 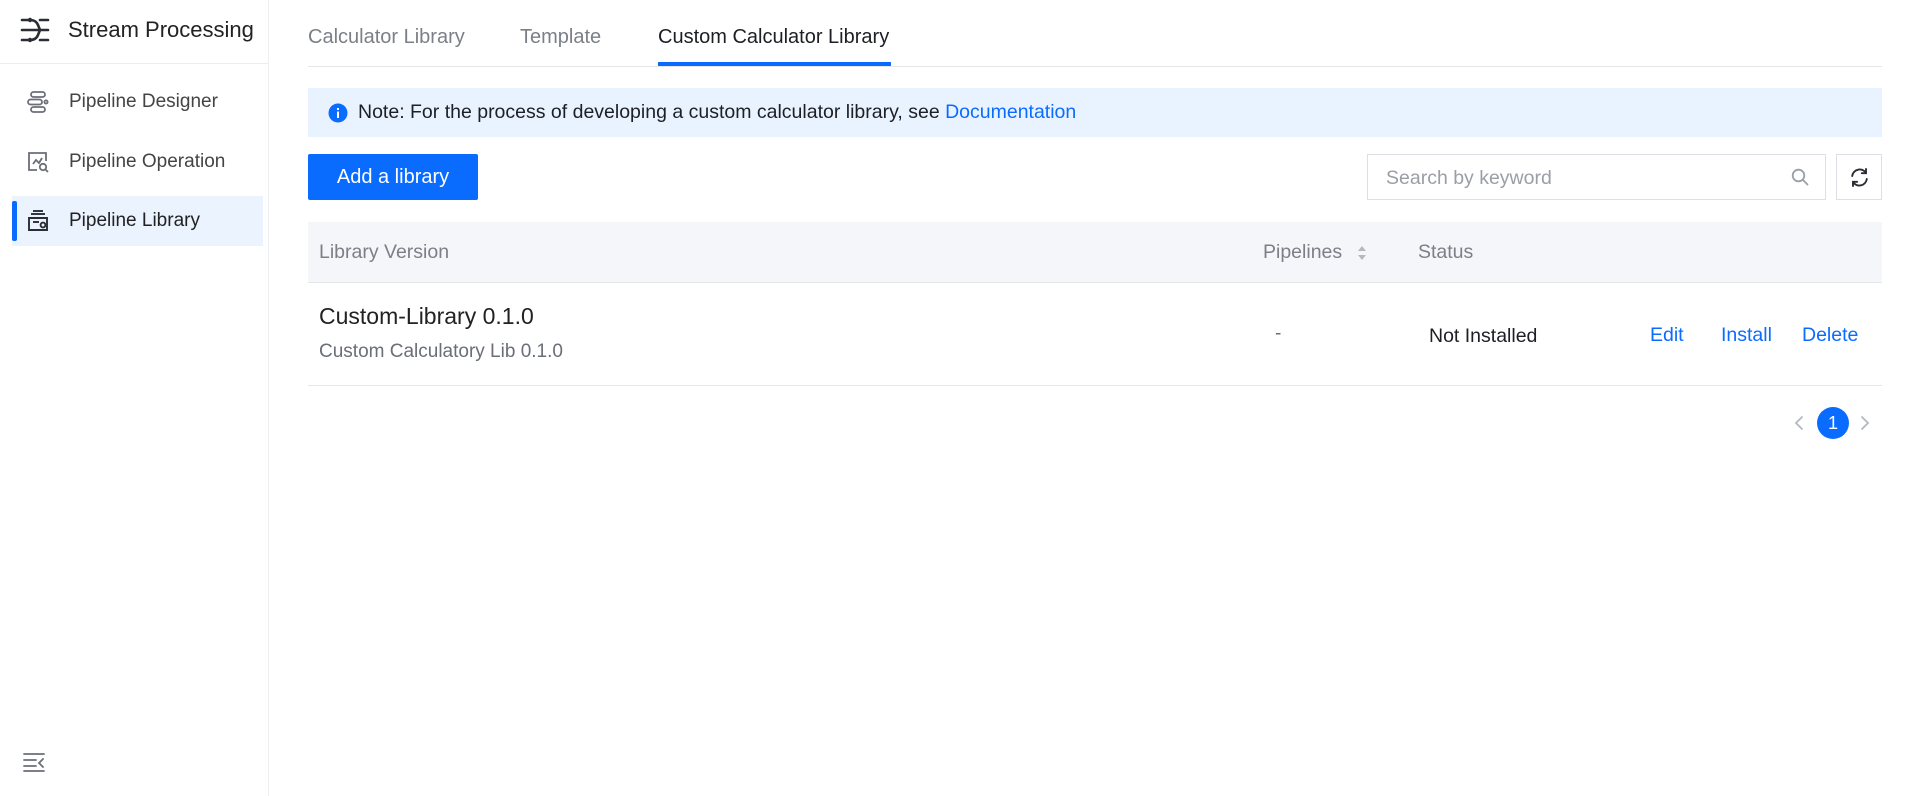 What do you see at coordinates (1667, 335) in the screenshot?
I see `edit-button: Edit` at bounding box center [1667, 335].